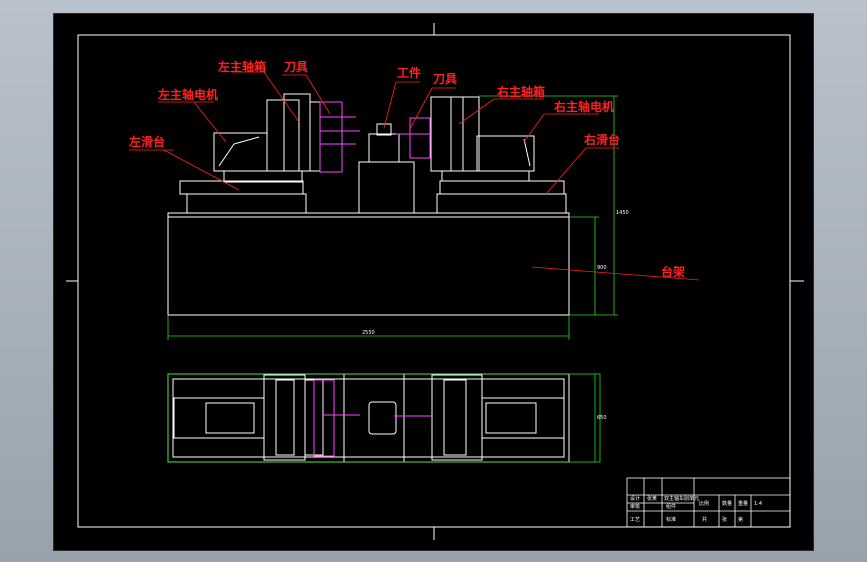 This screenshot has width=867, height=562. Describe the element at coordinates (315, 136) in the screenshot. I see `left-spindle-box-part-c` at that location.